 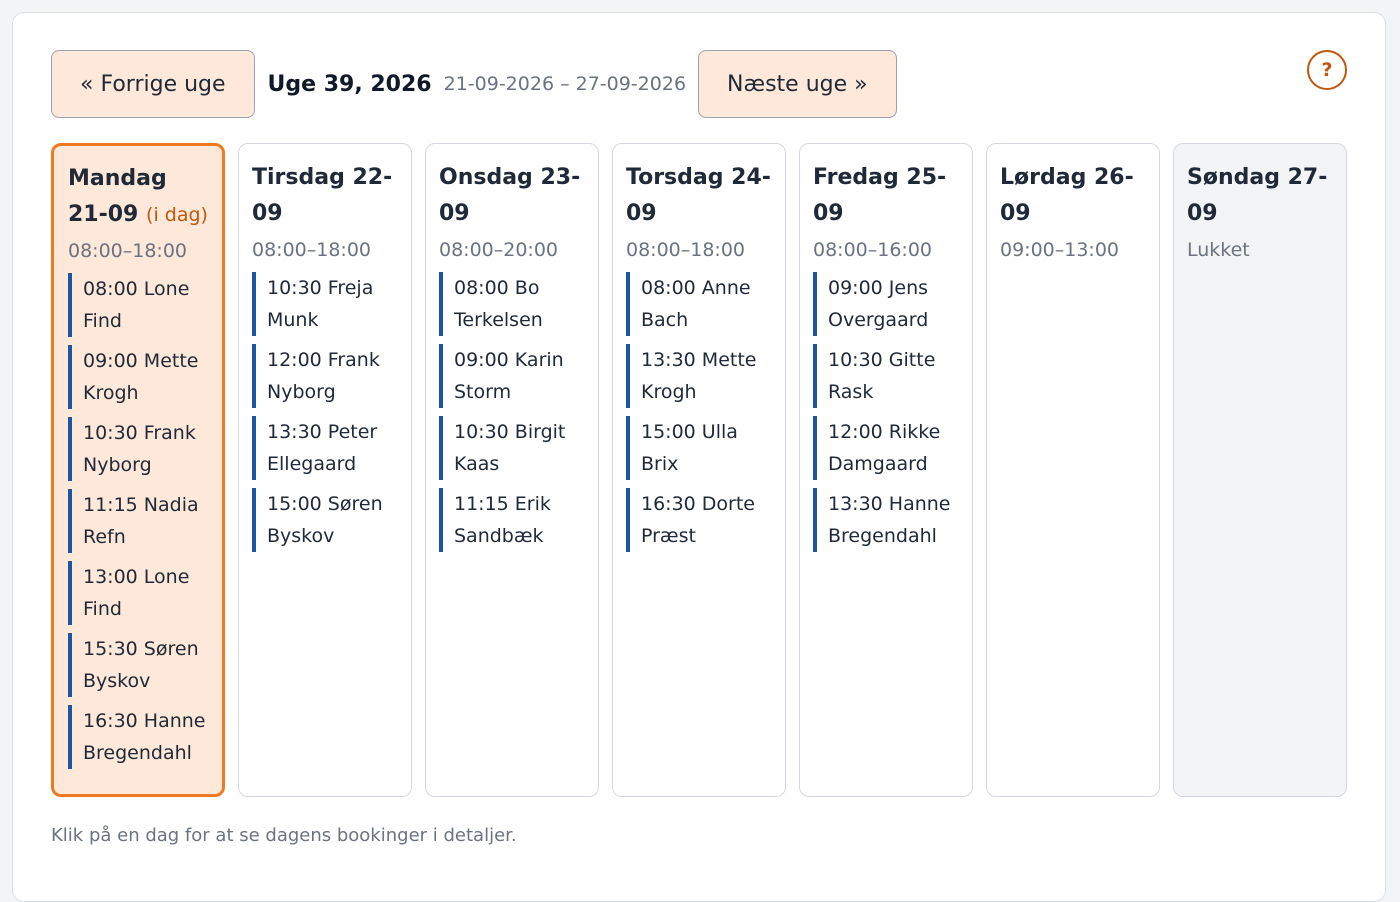 I want to click on previous-week-button: « Forrige uge, so click(x=153, y=84).